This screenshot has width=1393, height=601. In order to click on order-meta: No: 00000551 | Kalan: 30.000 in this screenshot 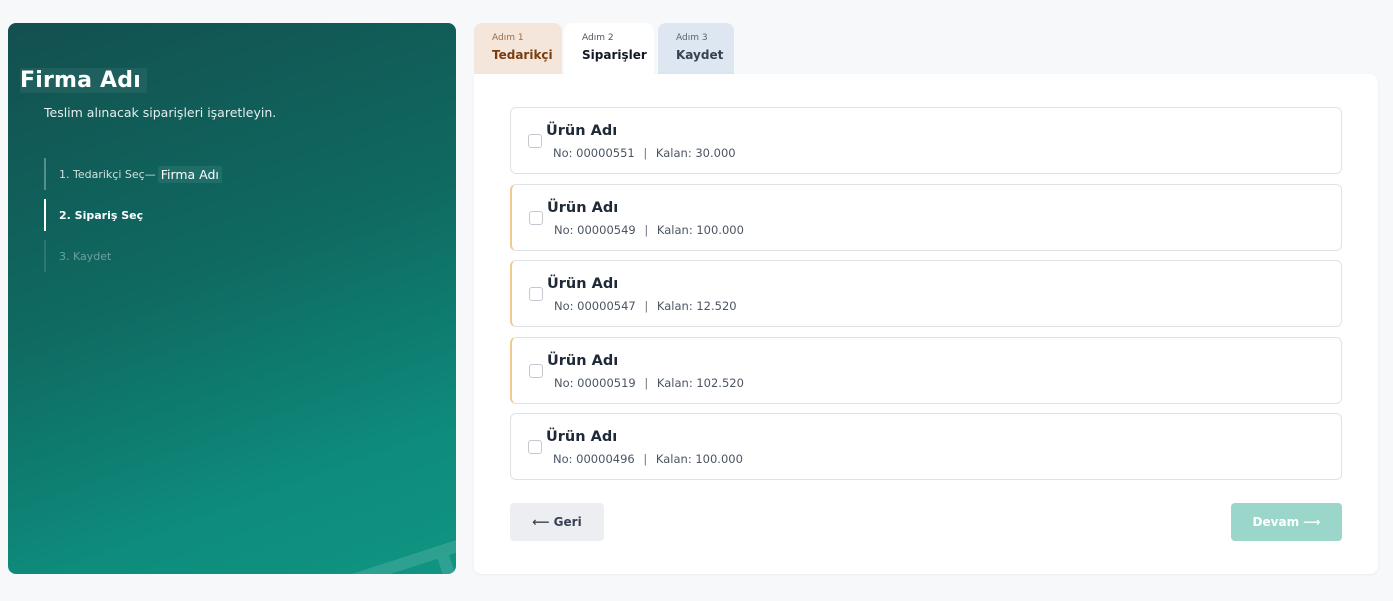, I will do `click(644, 153)`.